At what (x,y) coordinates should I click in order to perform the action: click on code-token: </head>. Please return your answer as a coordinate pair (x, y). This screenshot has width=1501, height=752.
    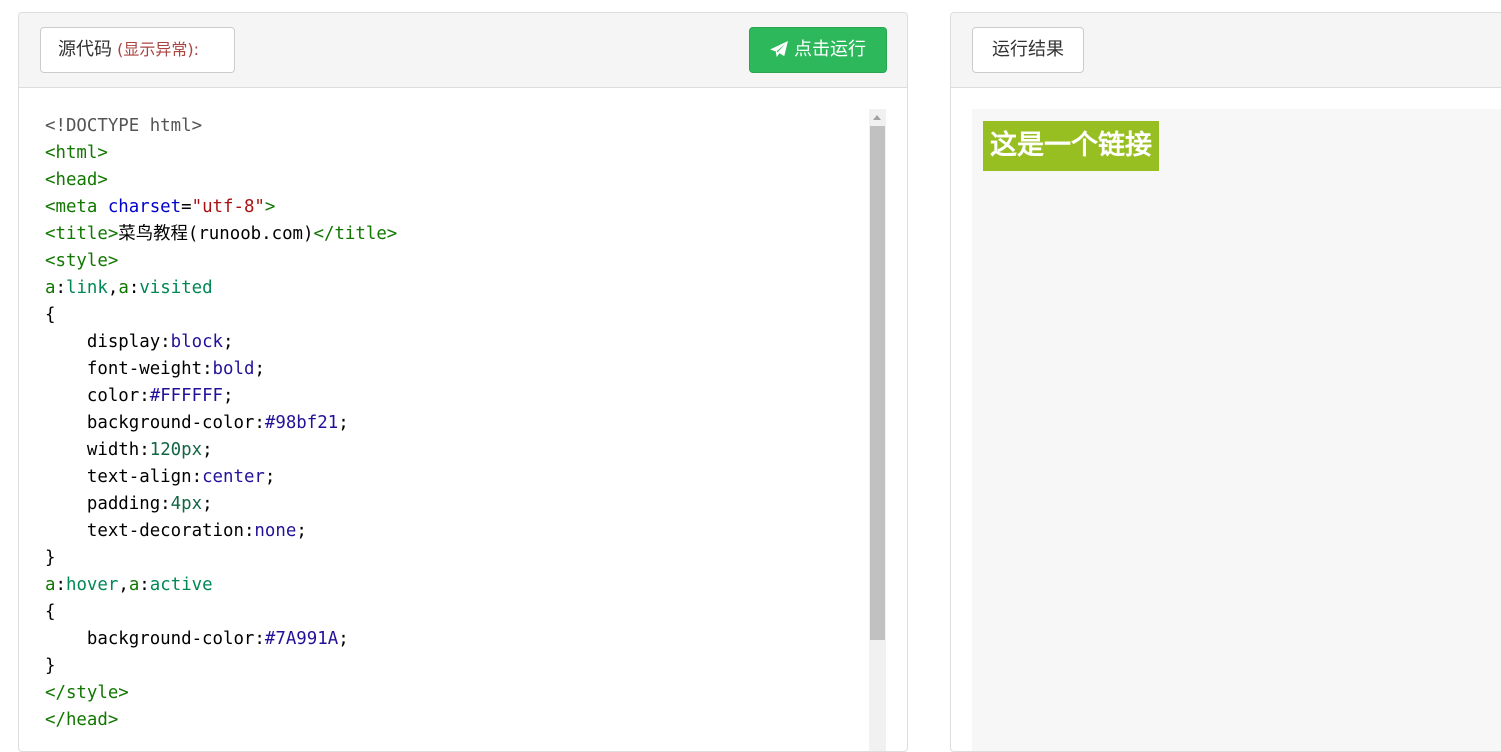
    Looking at the image, I should click on (82, 720).